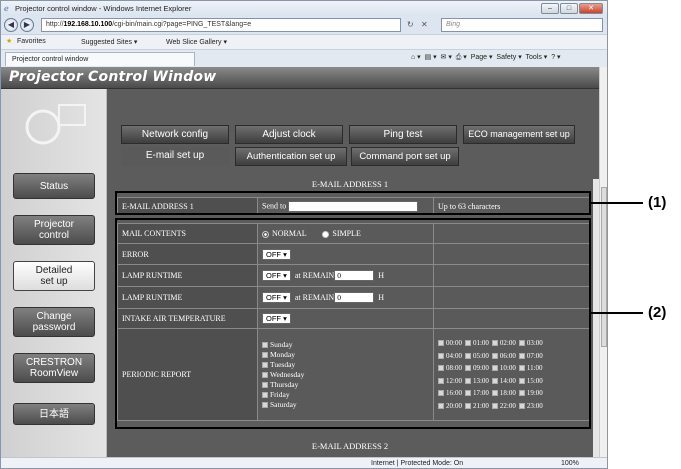 This screenshot has height=469, width=681. Describe the element at coordinates (550, 8) in the screenshot. I see `minimize-button: –` at that location.